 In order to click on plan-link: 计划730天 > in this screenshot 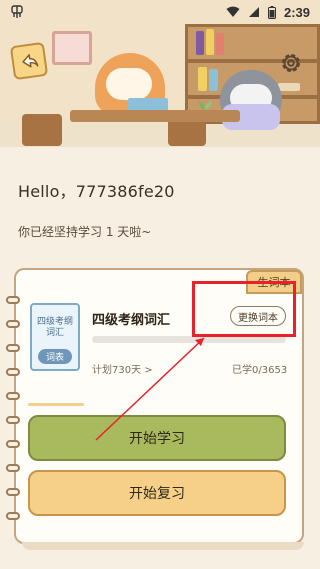, I will do `click(122, 368)`.